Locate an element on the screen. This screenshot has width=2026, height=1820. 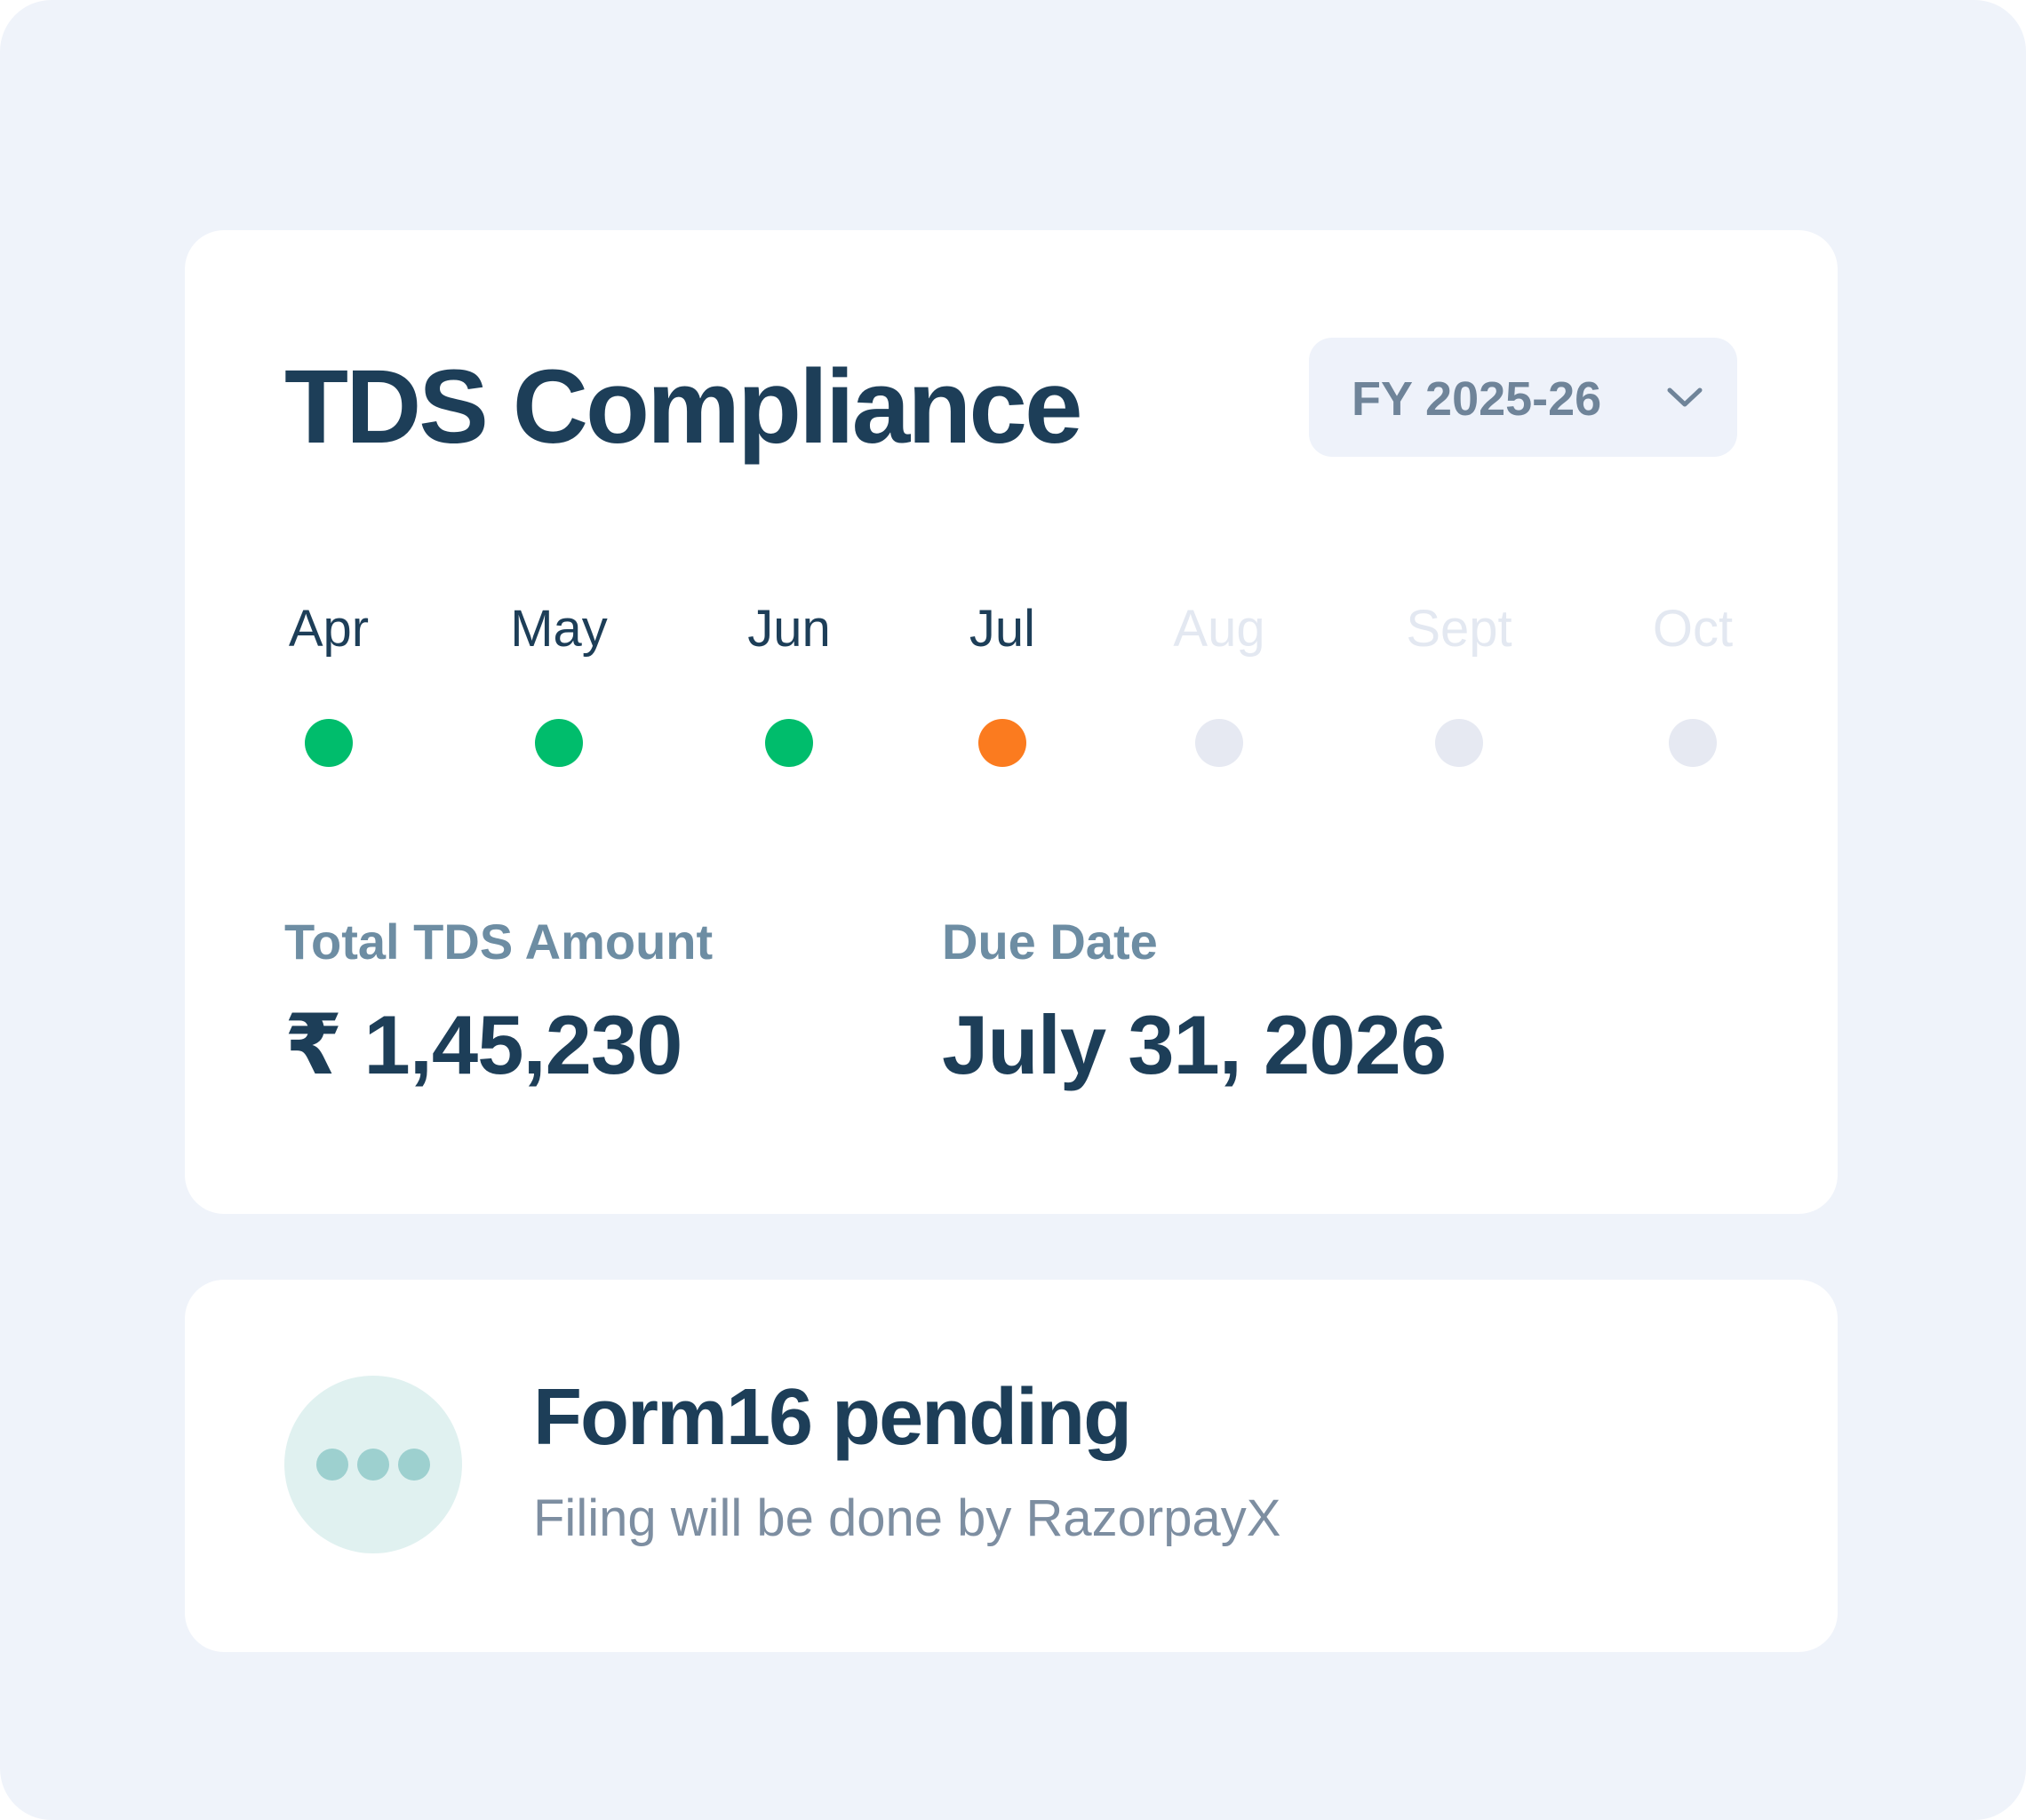
month-label: Aug is located at coordinates (1219, 629).